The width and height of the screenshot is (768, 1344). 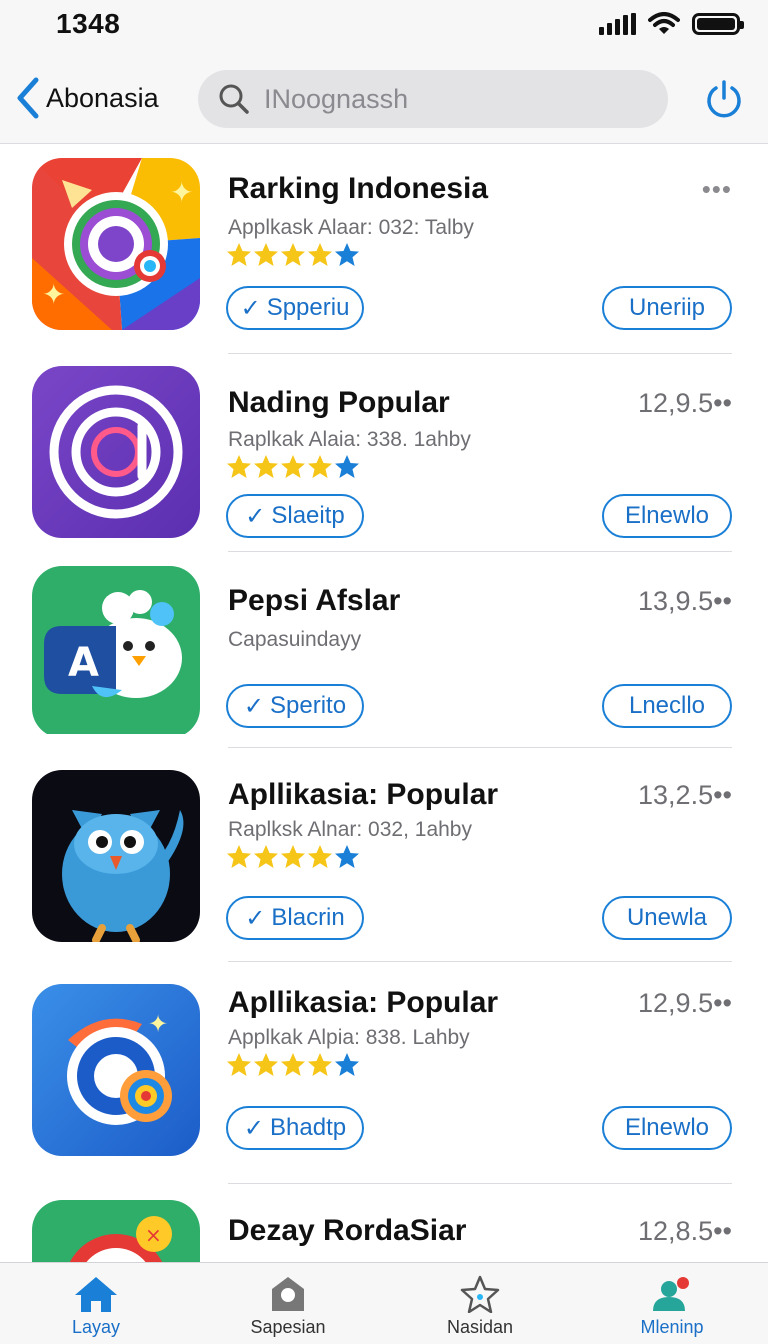 What do you see at coordinates (685, 795) in the screenshot?
I see `app-price: 13,2.5••` at bounding box center [685, 795].